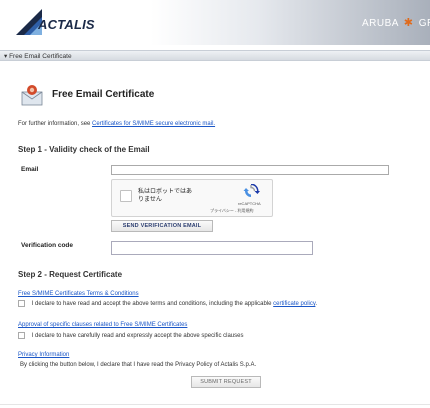  Describe the element at coordinates (70, 274) in the screenshot. I see `step2-heading: Step 2 - Request Certificate` at that location.